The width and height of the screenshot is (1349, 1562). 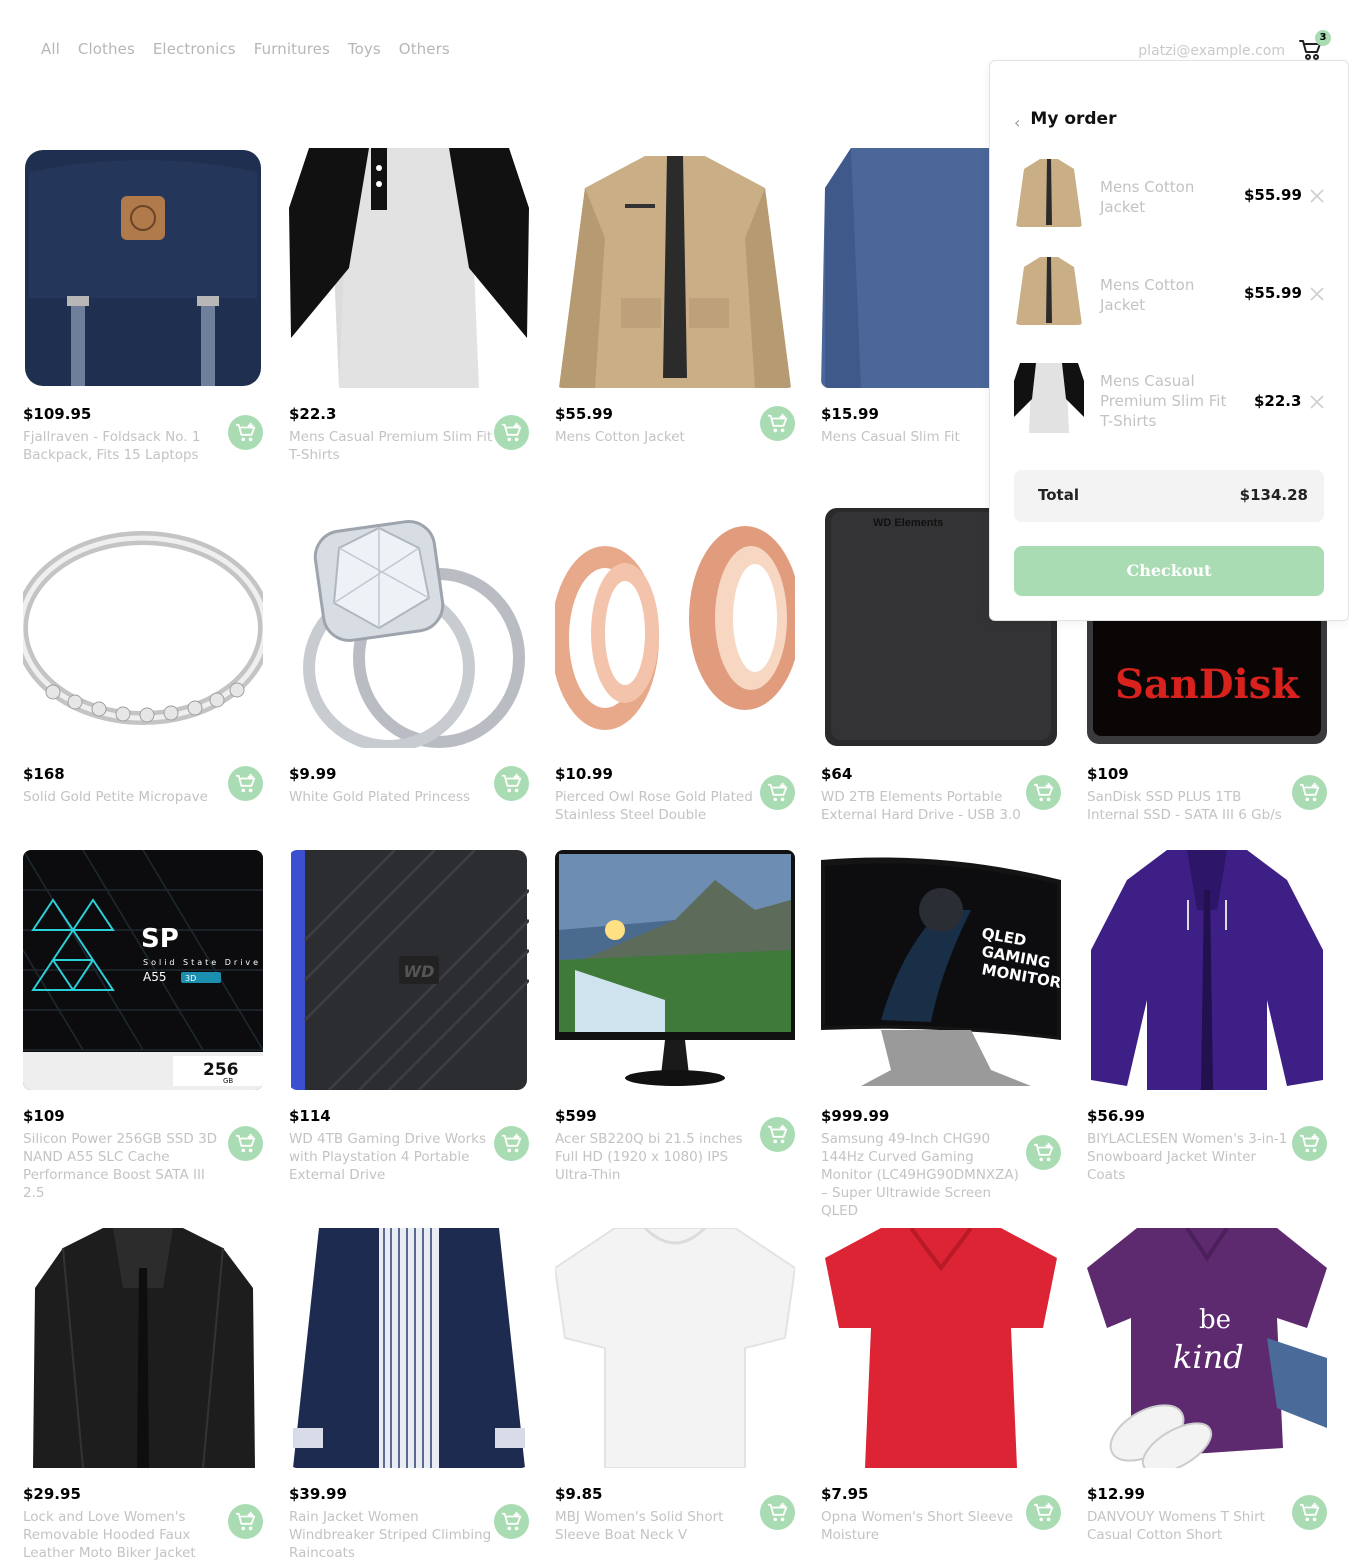 What do you see at coordinates (675, 268) in the screenshot?
I see `product-image-cotton-jacket` at bounding box center [675, 268].